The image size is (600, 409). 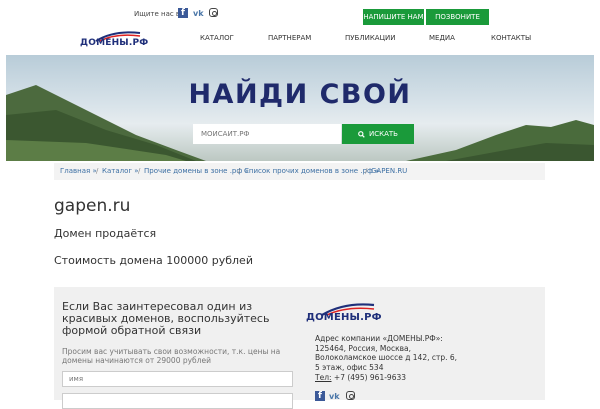 I want to click on nav-partners: ПАРТНЕРАМ, so click(x=289, y=38).